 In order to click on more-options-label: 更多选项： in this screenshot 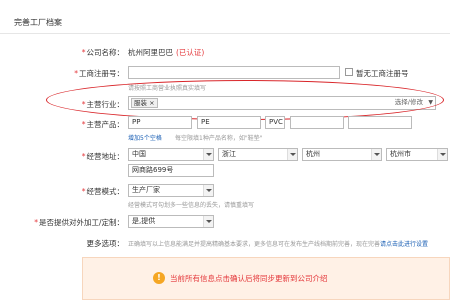, I will do `click(105, 243)`.